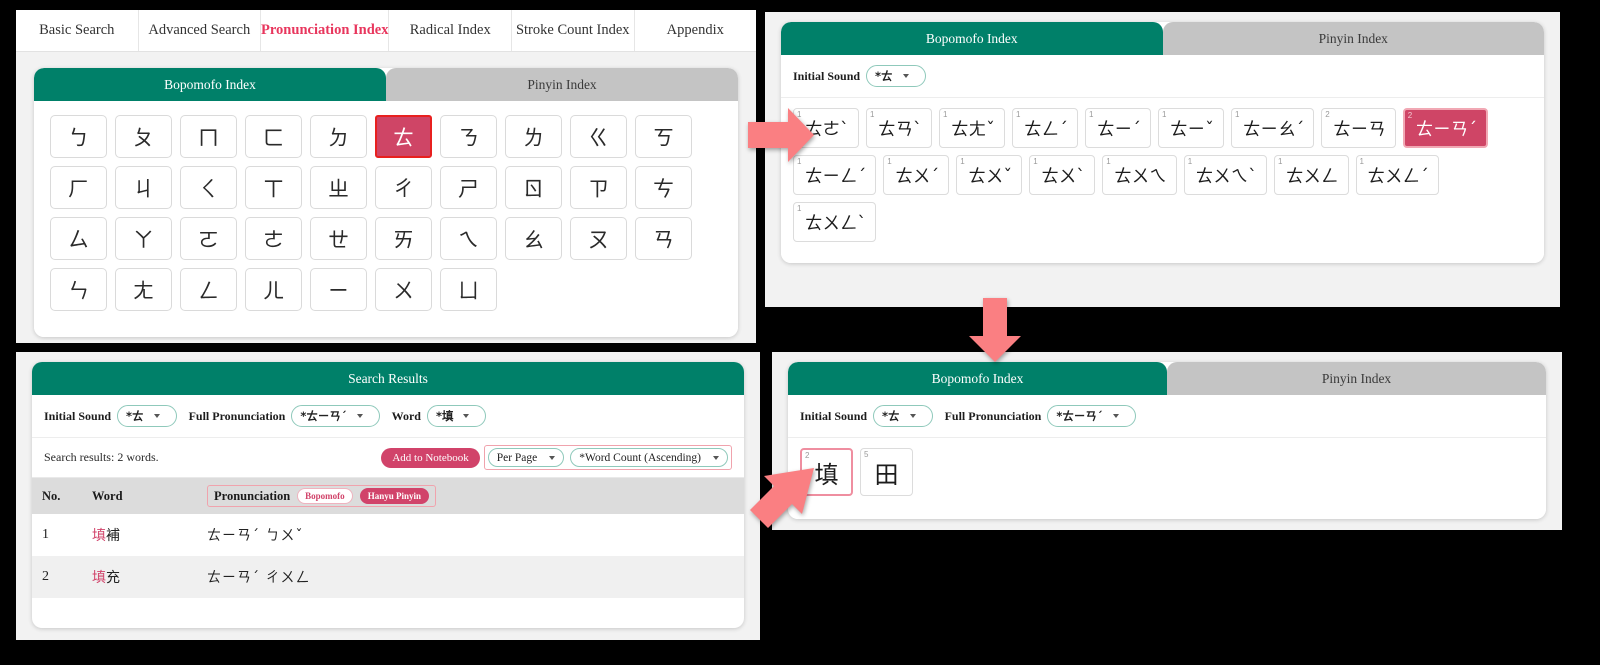 This screenshot has width=1600, height=665. What do you see at coordinates (663, 238) in the screenshot?
I see `initial-key: ㄢ` at bounding box center [663, 238].